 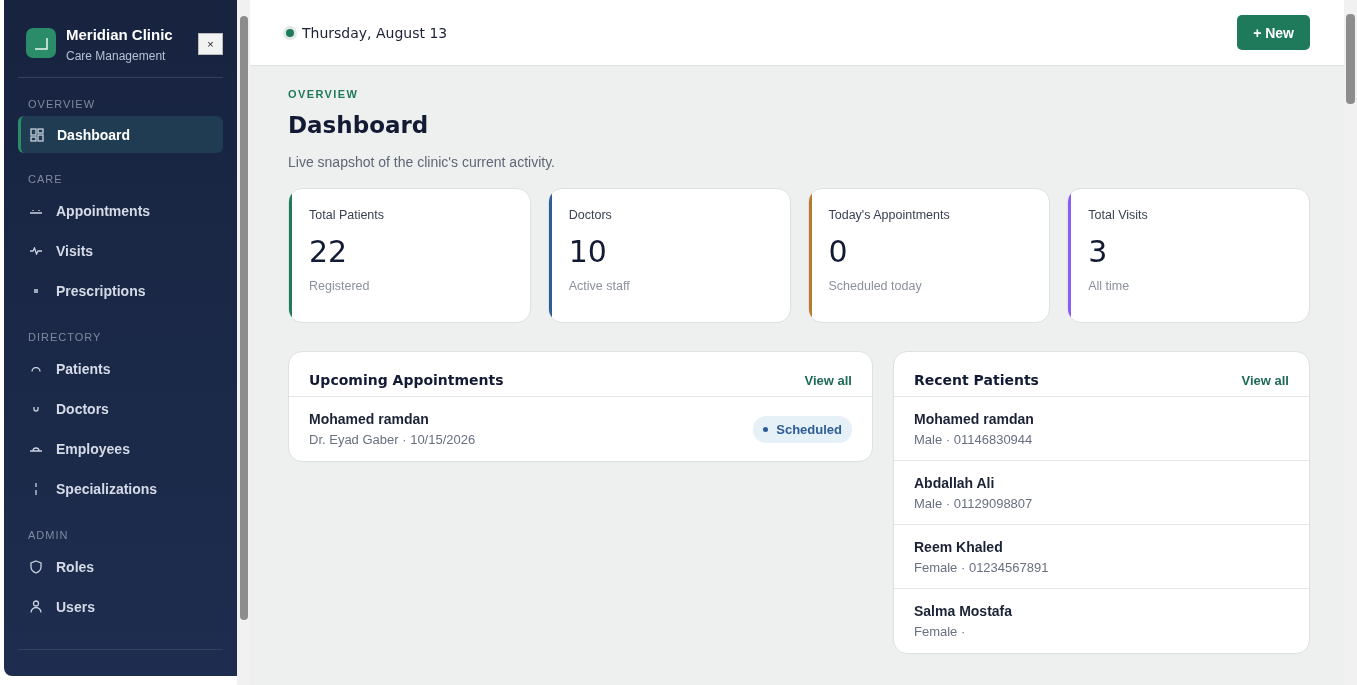 What do you see at coordinates (422, 162) in the screenshot?
I see `page-subtitle: Live snapshot of the clinic's current activity.` at bounding box center [422, 162].